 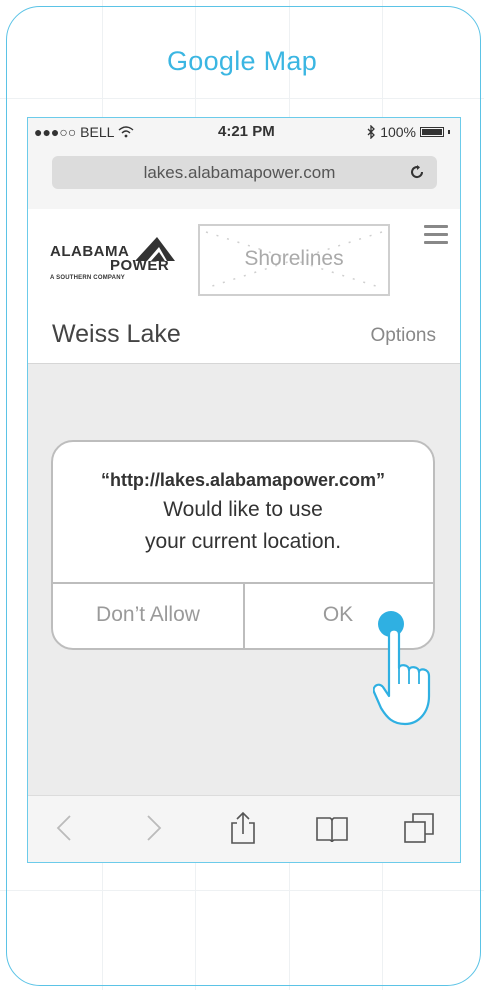 What do you see at coordinates (74, 132) in the screenshot?
I see `carrier-text: ●●●○○ BELL` at bounding box center [74, 132].